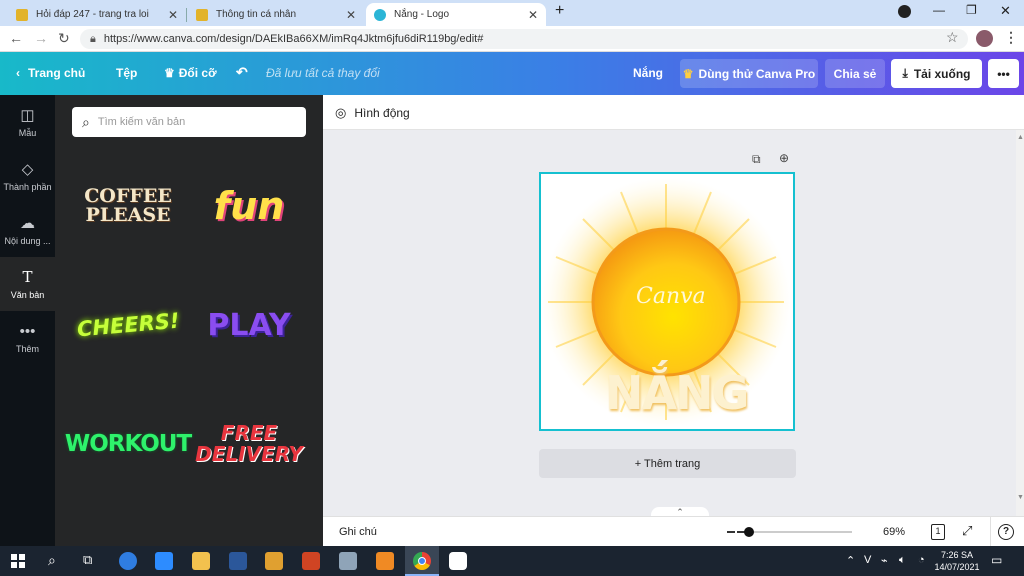  What do you see at coordinates (27, 223) in the screenshot?
I see `upload-icon: ☁` at bounding box center [27, 223].